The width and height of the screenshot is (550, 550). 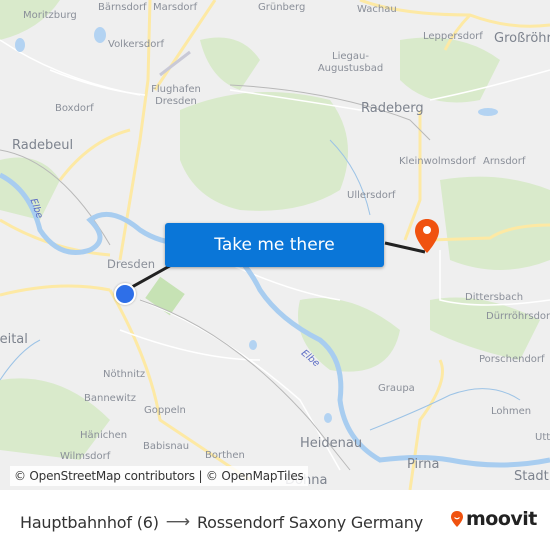 I want to click on place-label: Graupa, so click(x=396, y=388).